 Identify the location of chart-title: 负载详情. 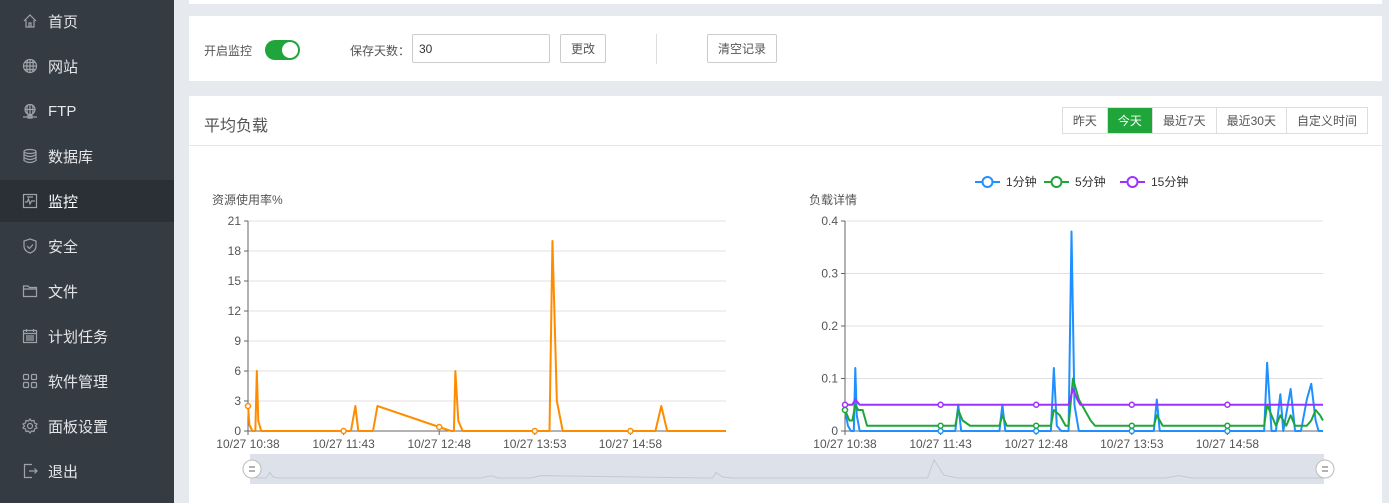
(833, 199).